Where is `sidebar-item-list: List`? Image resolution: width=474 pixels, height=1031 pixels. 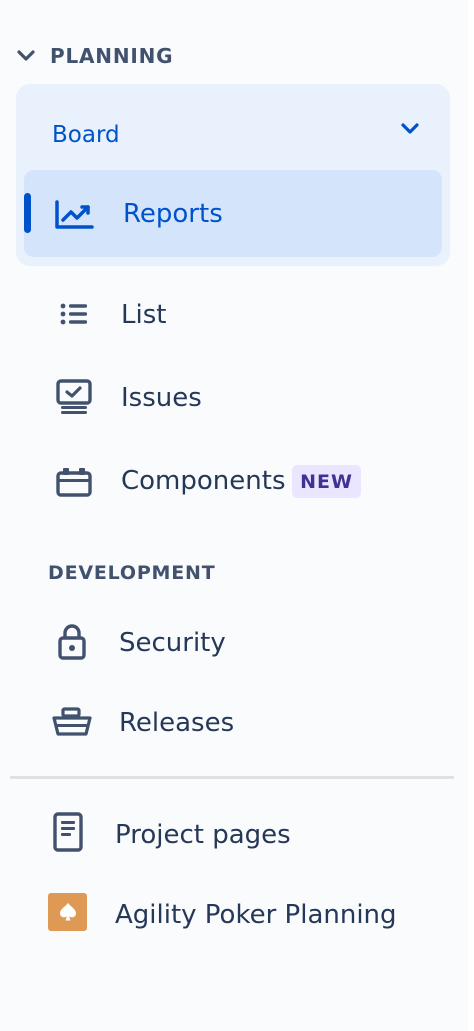 sidebar-item-list: List is located at coordinates (230, 315).